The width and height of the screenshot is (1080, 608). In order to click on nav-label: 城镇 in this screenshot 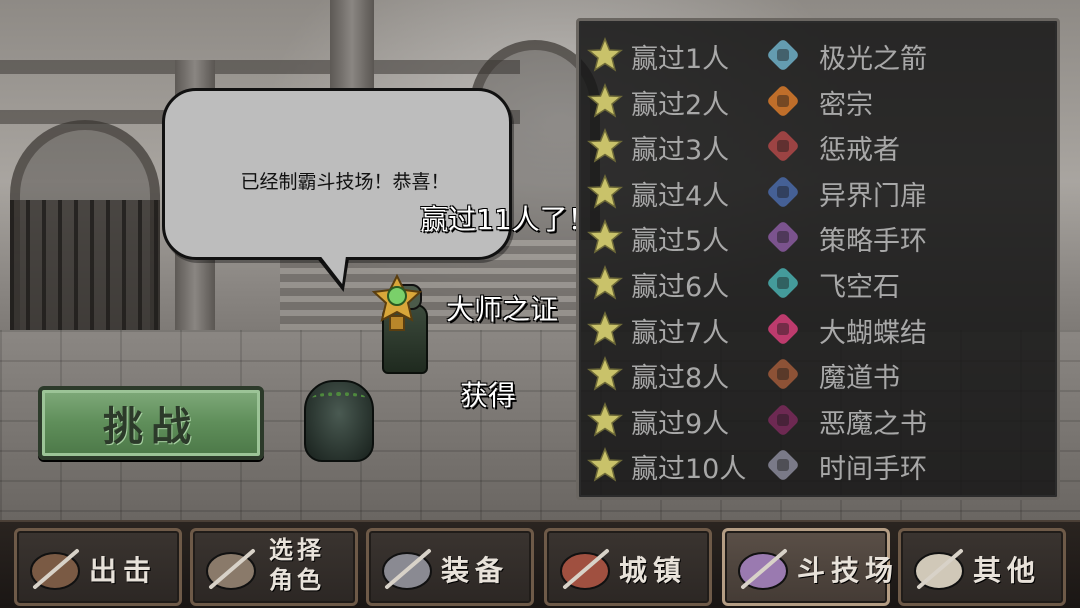, I will do `click(653, 570)`.